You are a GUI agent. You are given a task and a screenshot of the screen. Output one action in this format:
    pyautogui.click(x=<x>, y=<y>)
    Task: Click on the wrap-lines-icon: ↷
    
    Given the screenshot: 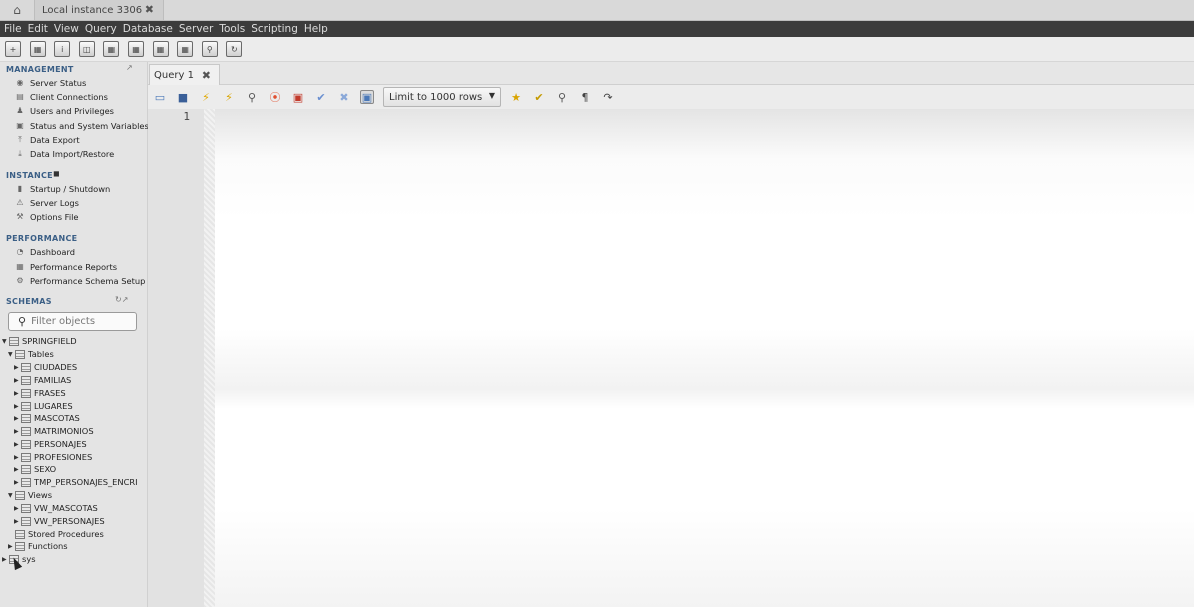 What is the action you would take?
    pyautogui.click(x=608, y=97)
    